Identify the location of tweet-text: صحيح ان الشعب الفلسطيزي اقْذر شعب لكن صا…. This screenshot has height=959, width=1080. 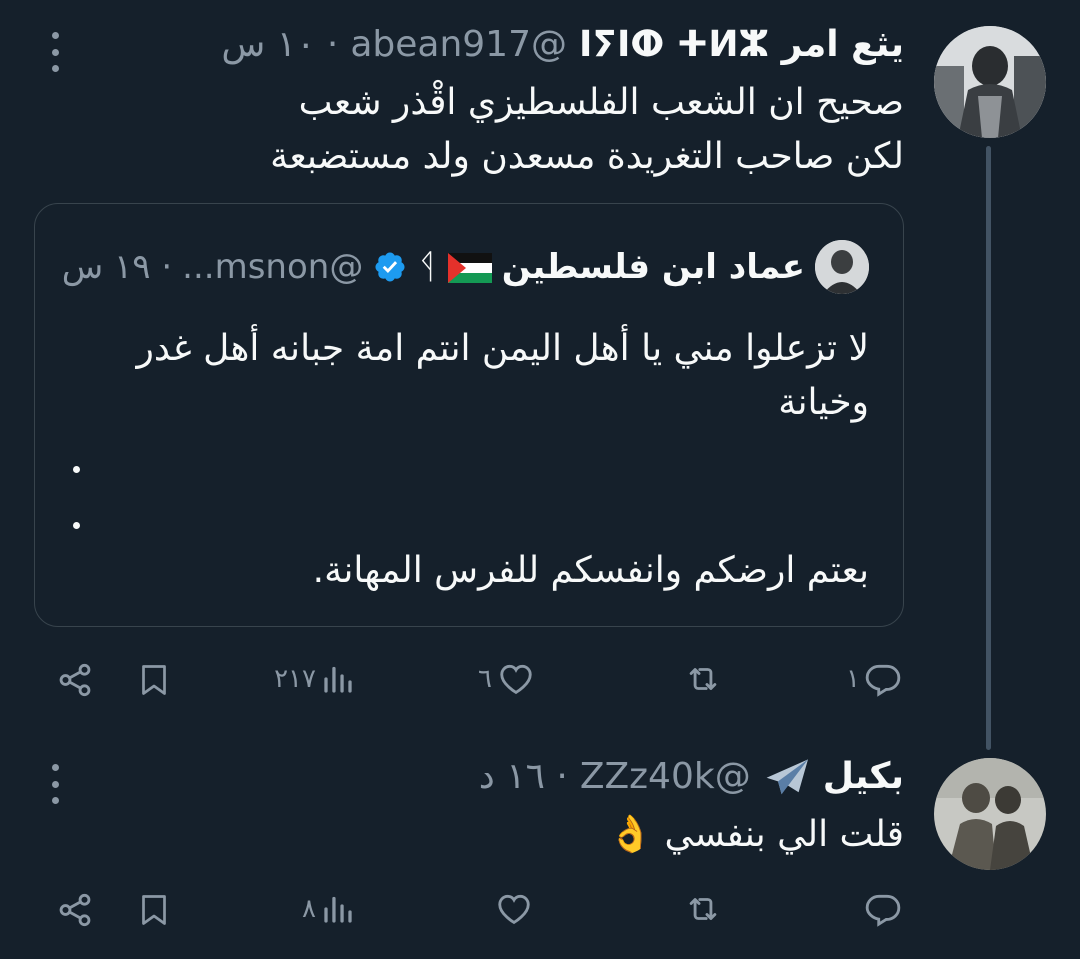
(587, 130).